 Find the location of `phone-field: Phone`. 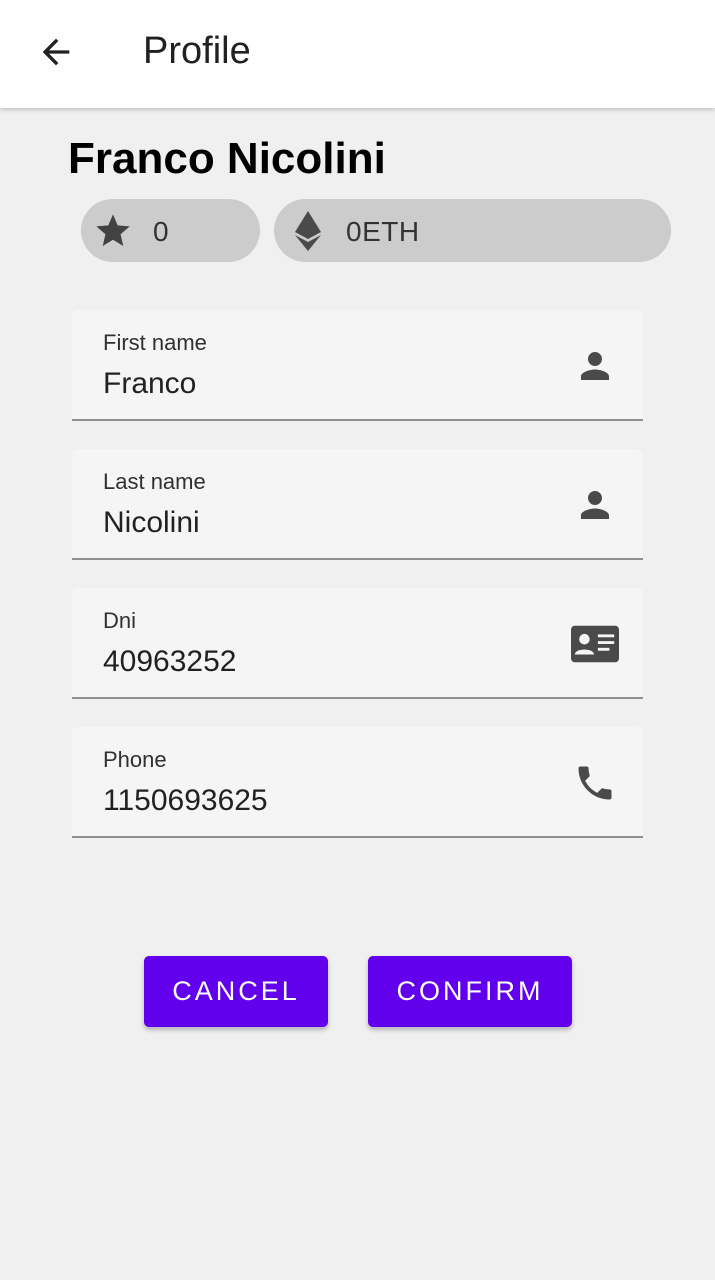

phone-field: Phone is located at coordinates (357, 782).